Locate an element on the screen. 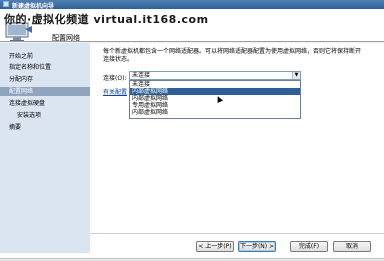 This screenshot has height=261, width=384. connection-select-value: 未连接 is located at coordinates (141, 75).